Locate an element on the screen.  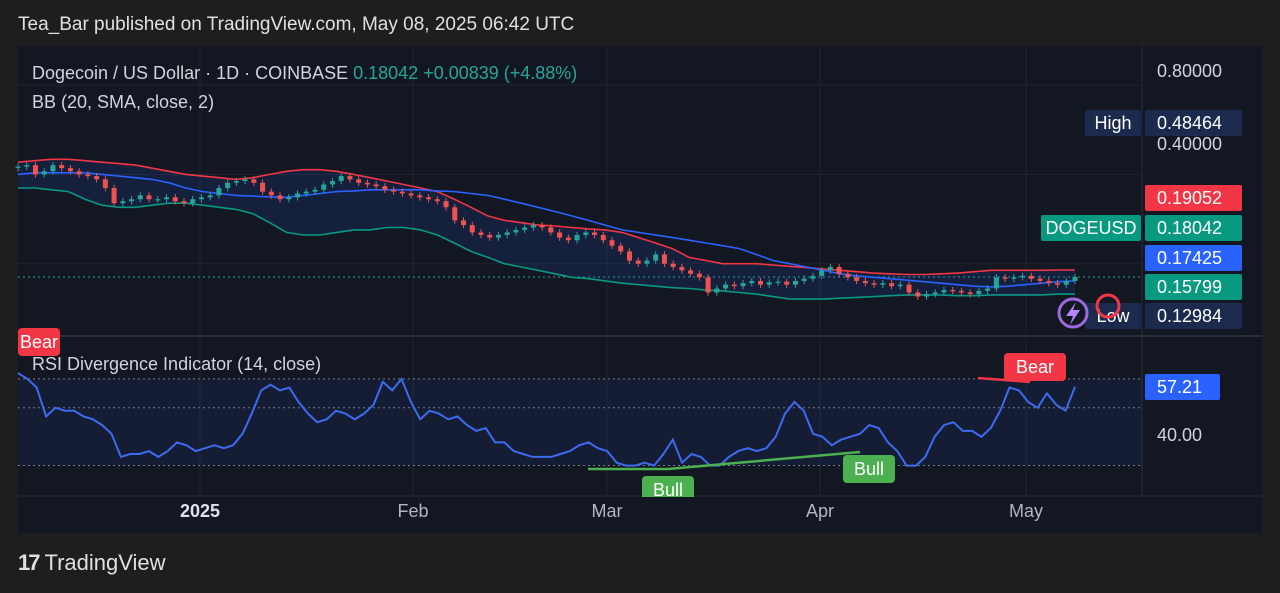
price-label-value: 0.19052 is located at coordinates (1189, 198).